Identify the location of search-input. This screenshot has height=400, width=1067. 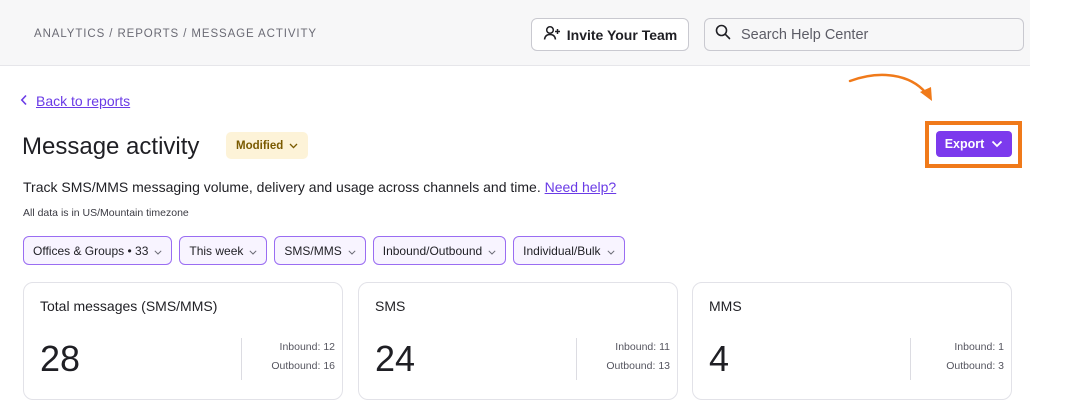
(876, 34).